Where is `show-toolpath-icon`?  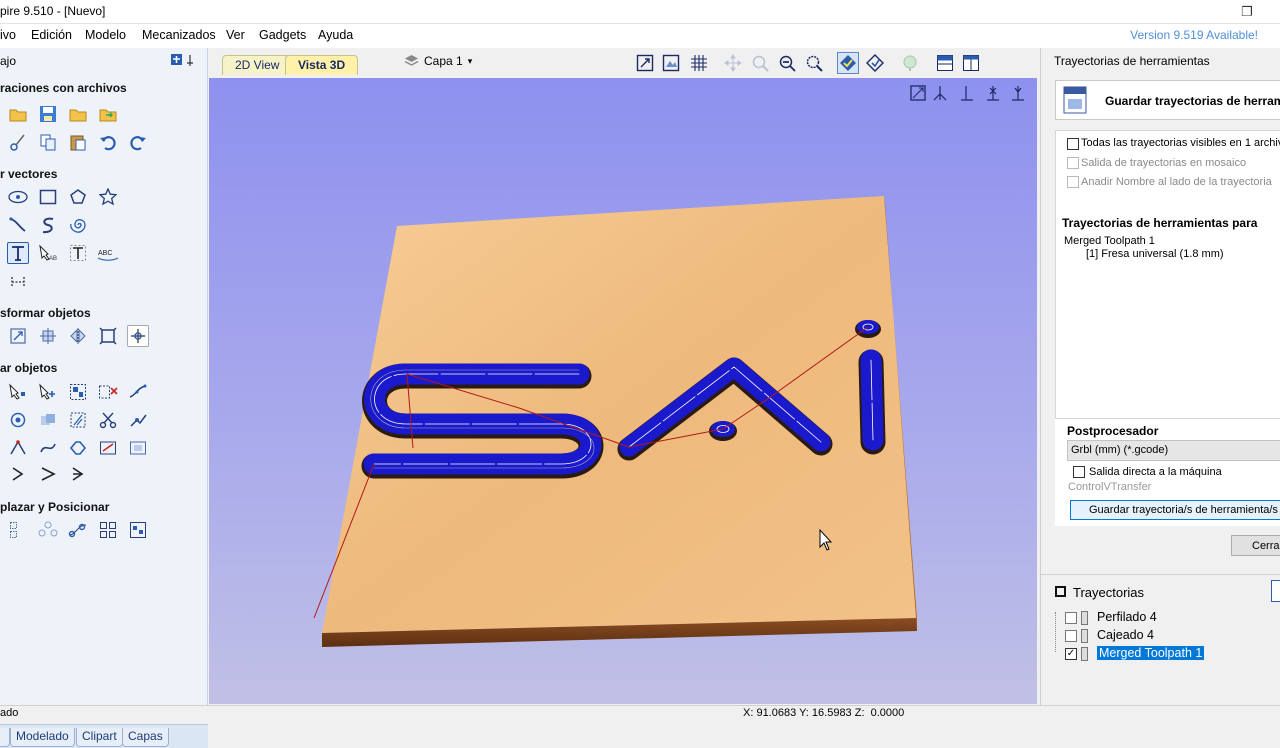
show-toolpath-icon is located at coordinates (848, 63).